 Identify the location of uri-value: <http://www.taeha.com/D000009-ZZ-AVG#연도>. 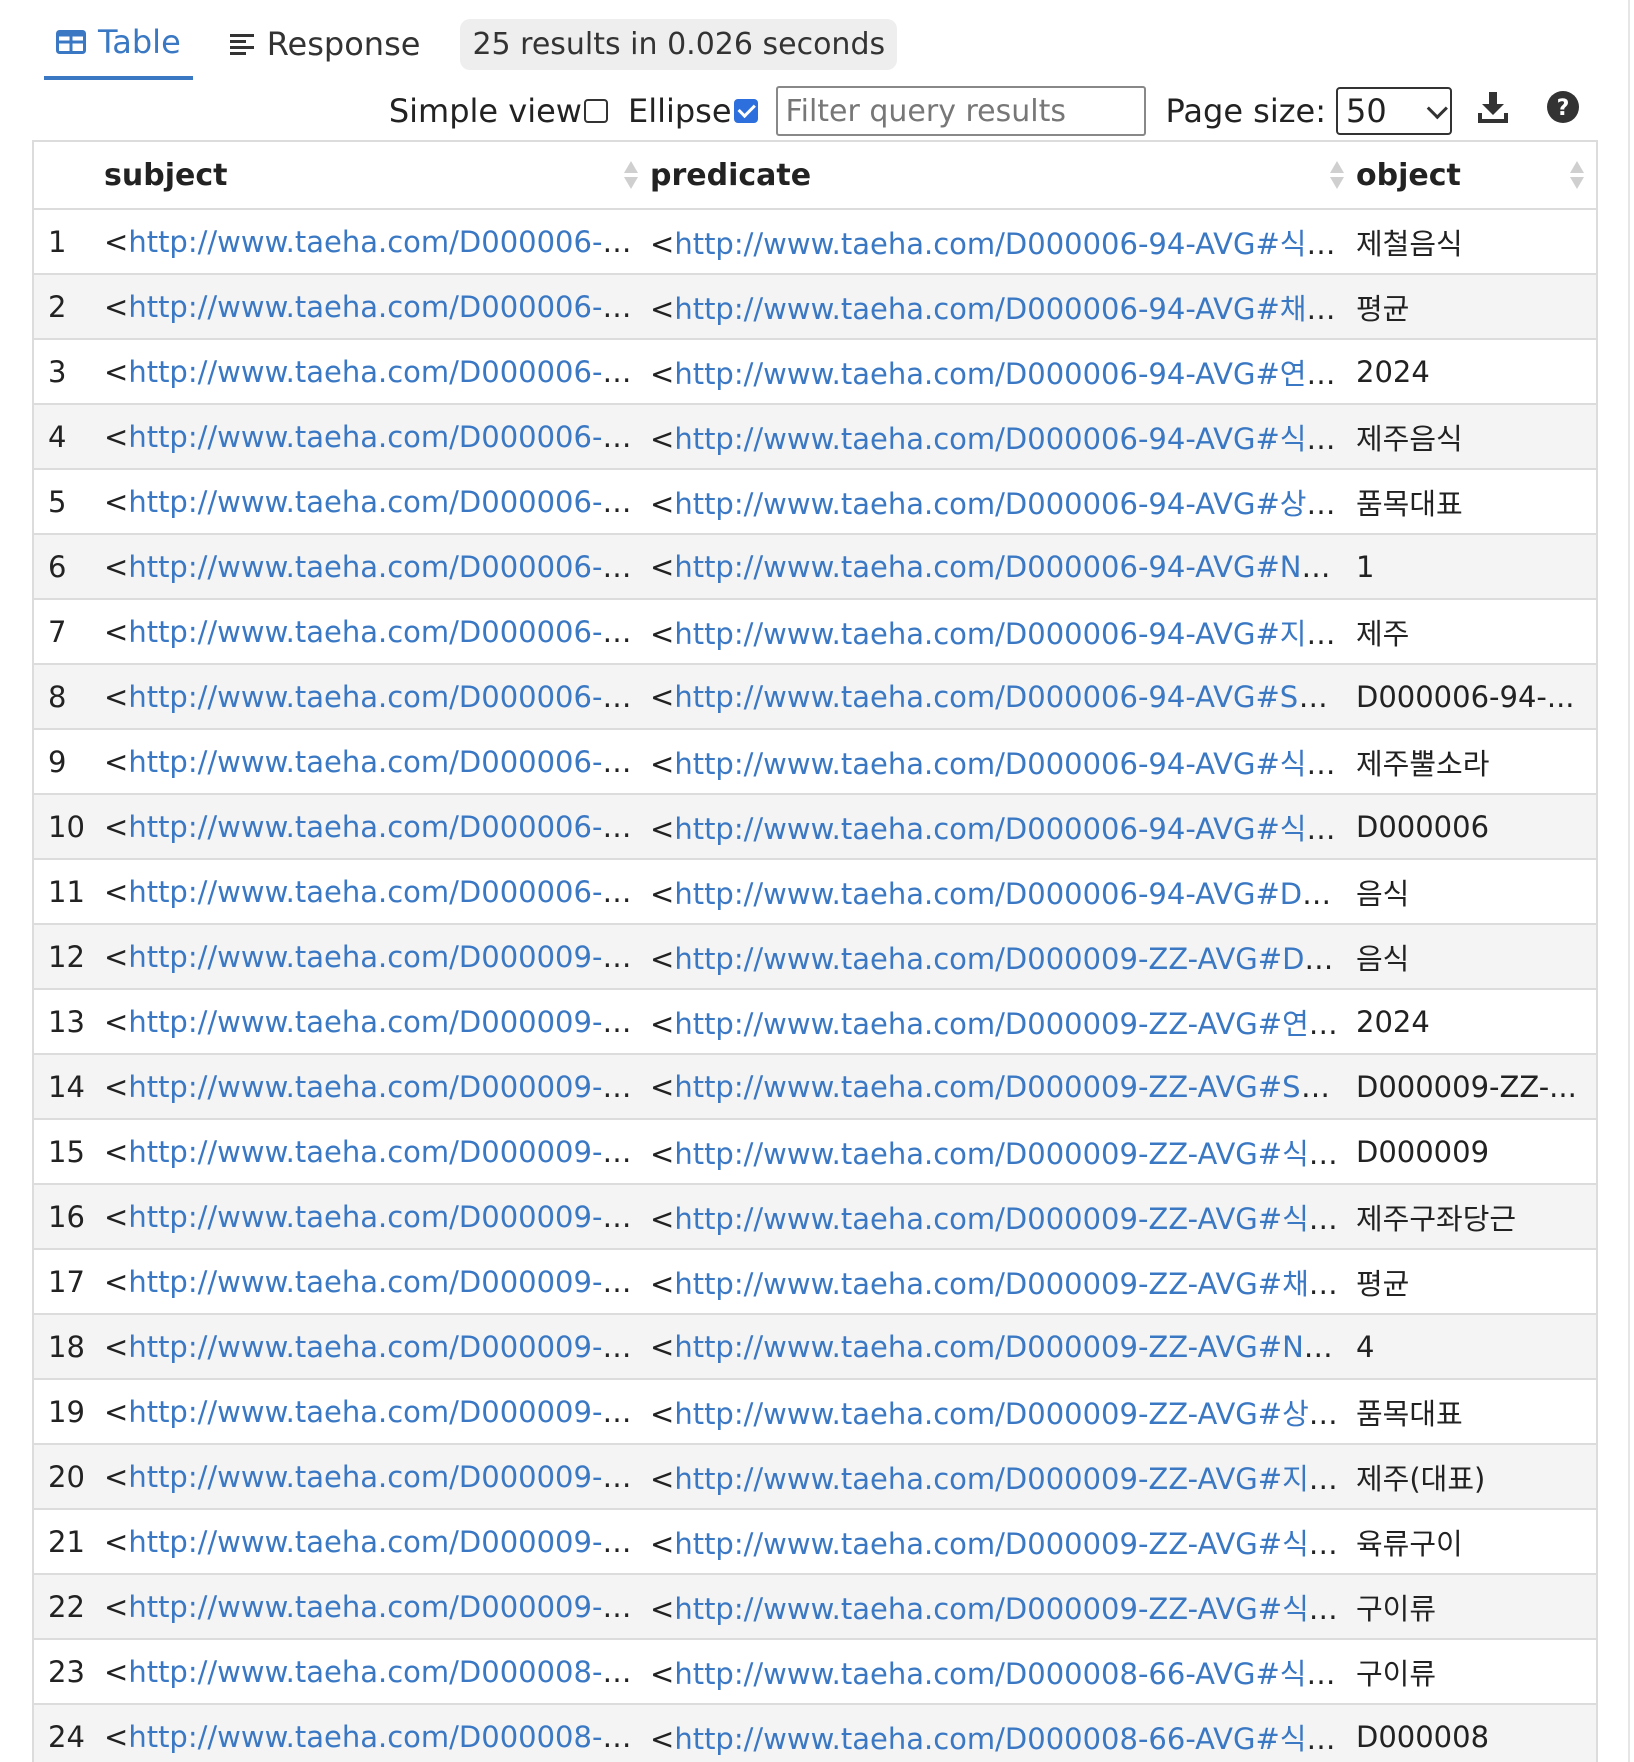
(998, 1022).